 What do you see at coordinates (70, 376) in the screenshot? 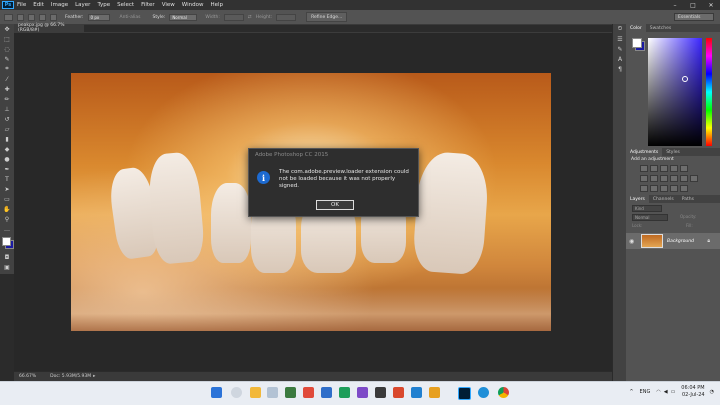
I see `doc-size: Doc: 5.93M/5.93M` at bounding box center [70, 376].